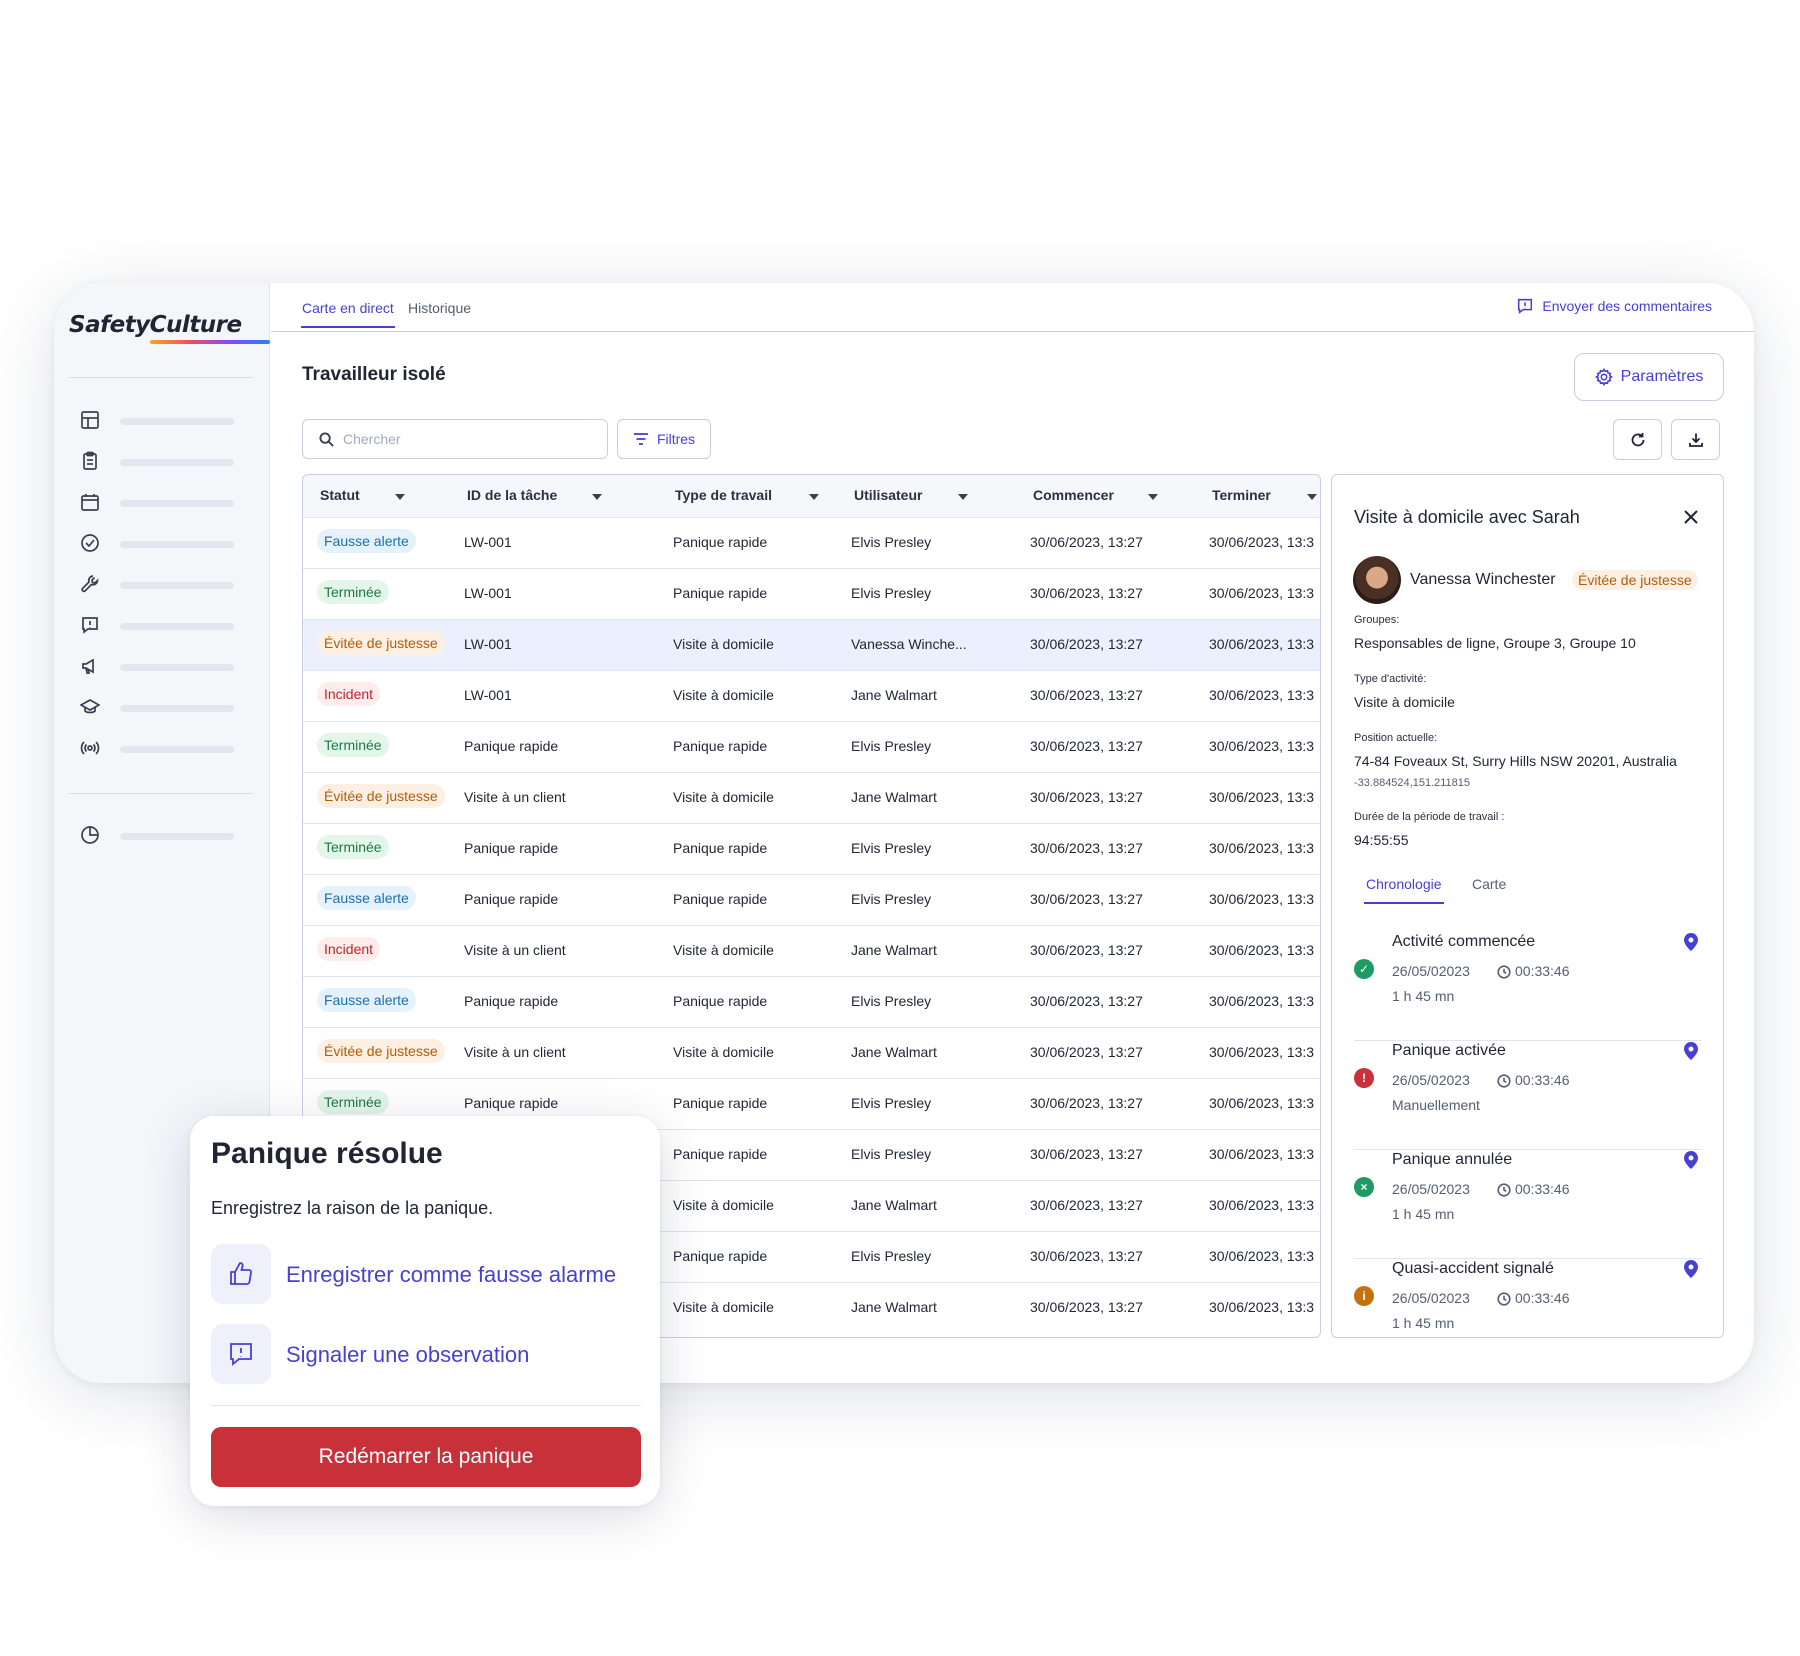 The width and height of the screenshot is (1800, 1656). Describe the element at coordinates (426, 1355) in the screenshot. I see `report-observation-option: Signaler une observation` at that location.